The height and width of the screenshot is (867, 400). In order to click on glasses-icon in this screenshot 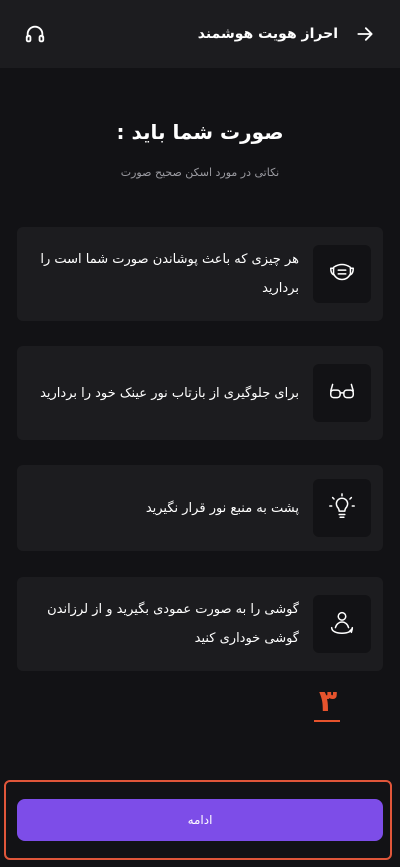, I will do `click(342, 393)`.